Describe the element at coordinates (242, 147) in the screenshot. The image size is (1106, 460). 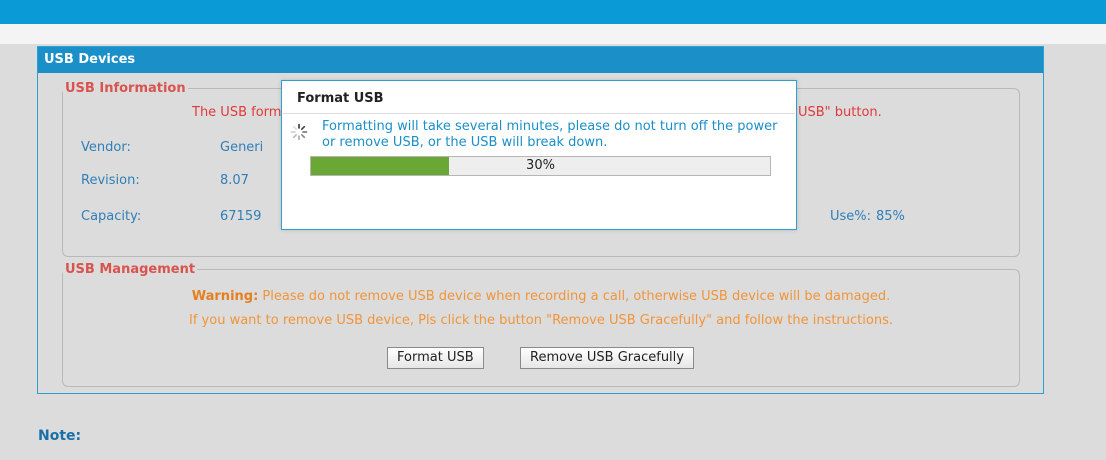
I see `vendor-value: Generi` at that location.